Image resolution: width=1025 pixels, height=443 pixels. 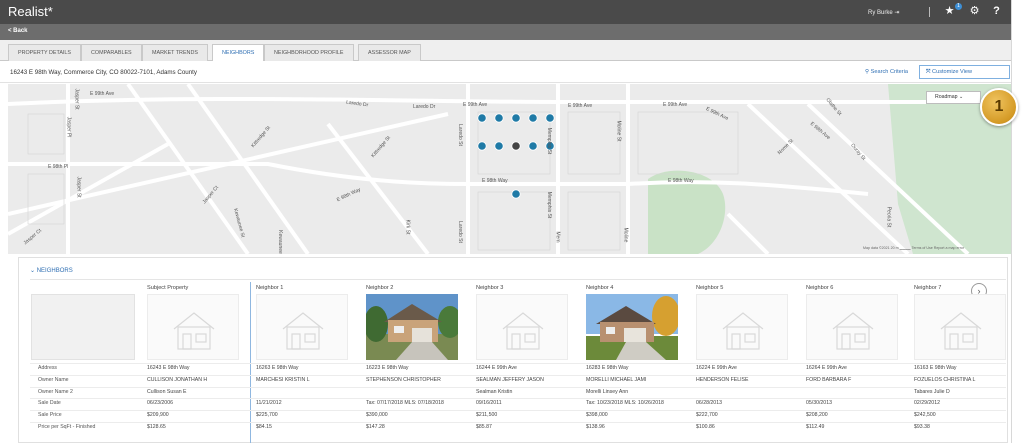 I want to click on toolbar-divider, so click(x=929, y=12).